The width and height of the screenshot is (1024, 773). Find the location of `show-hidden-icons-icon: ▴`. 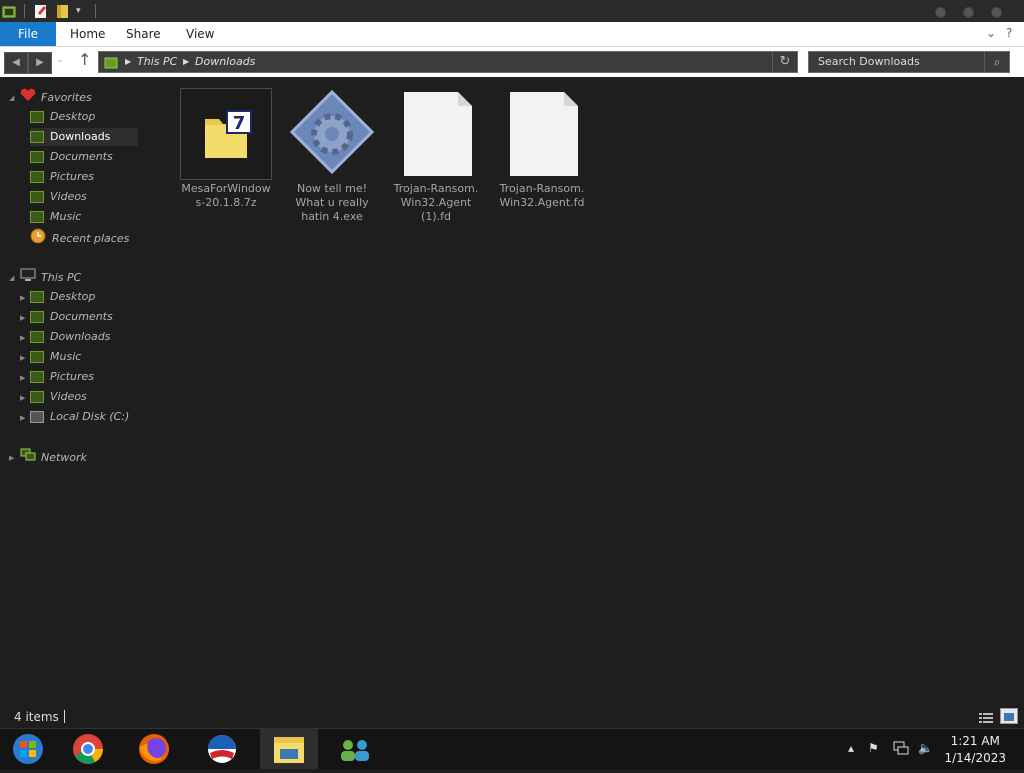

show-hidden-icons-icon: ▴ is located at coordinates (851, 748).